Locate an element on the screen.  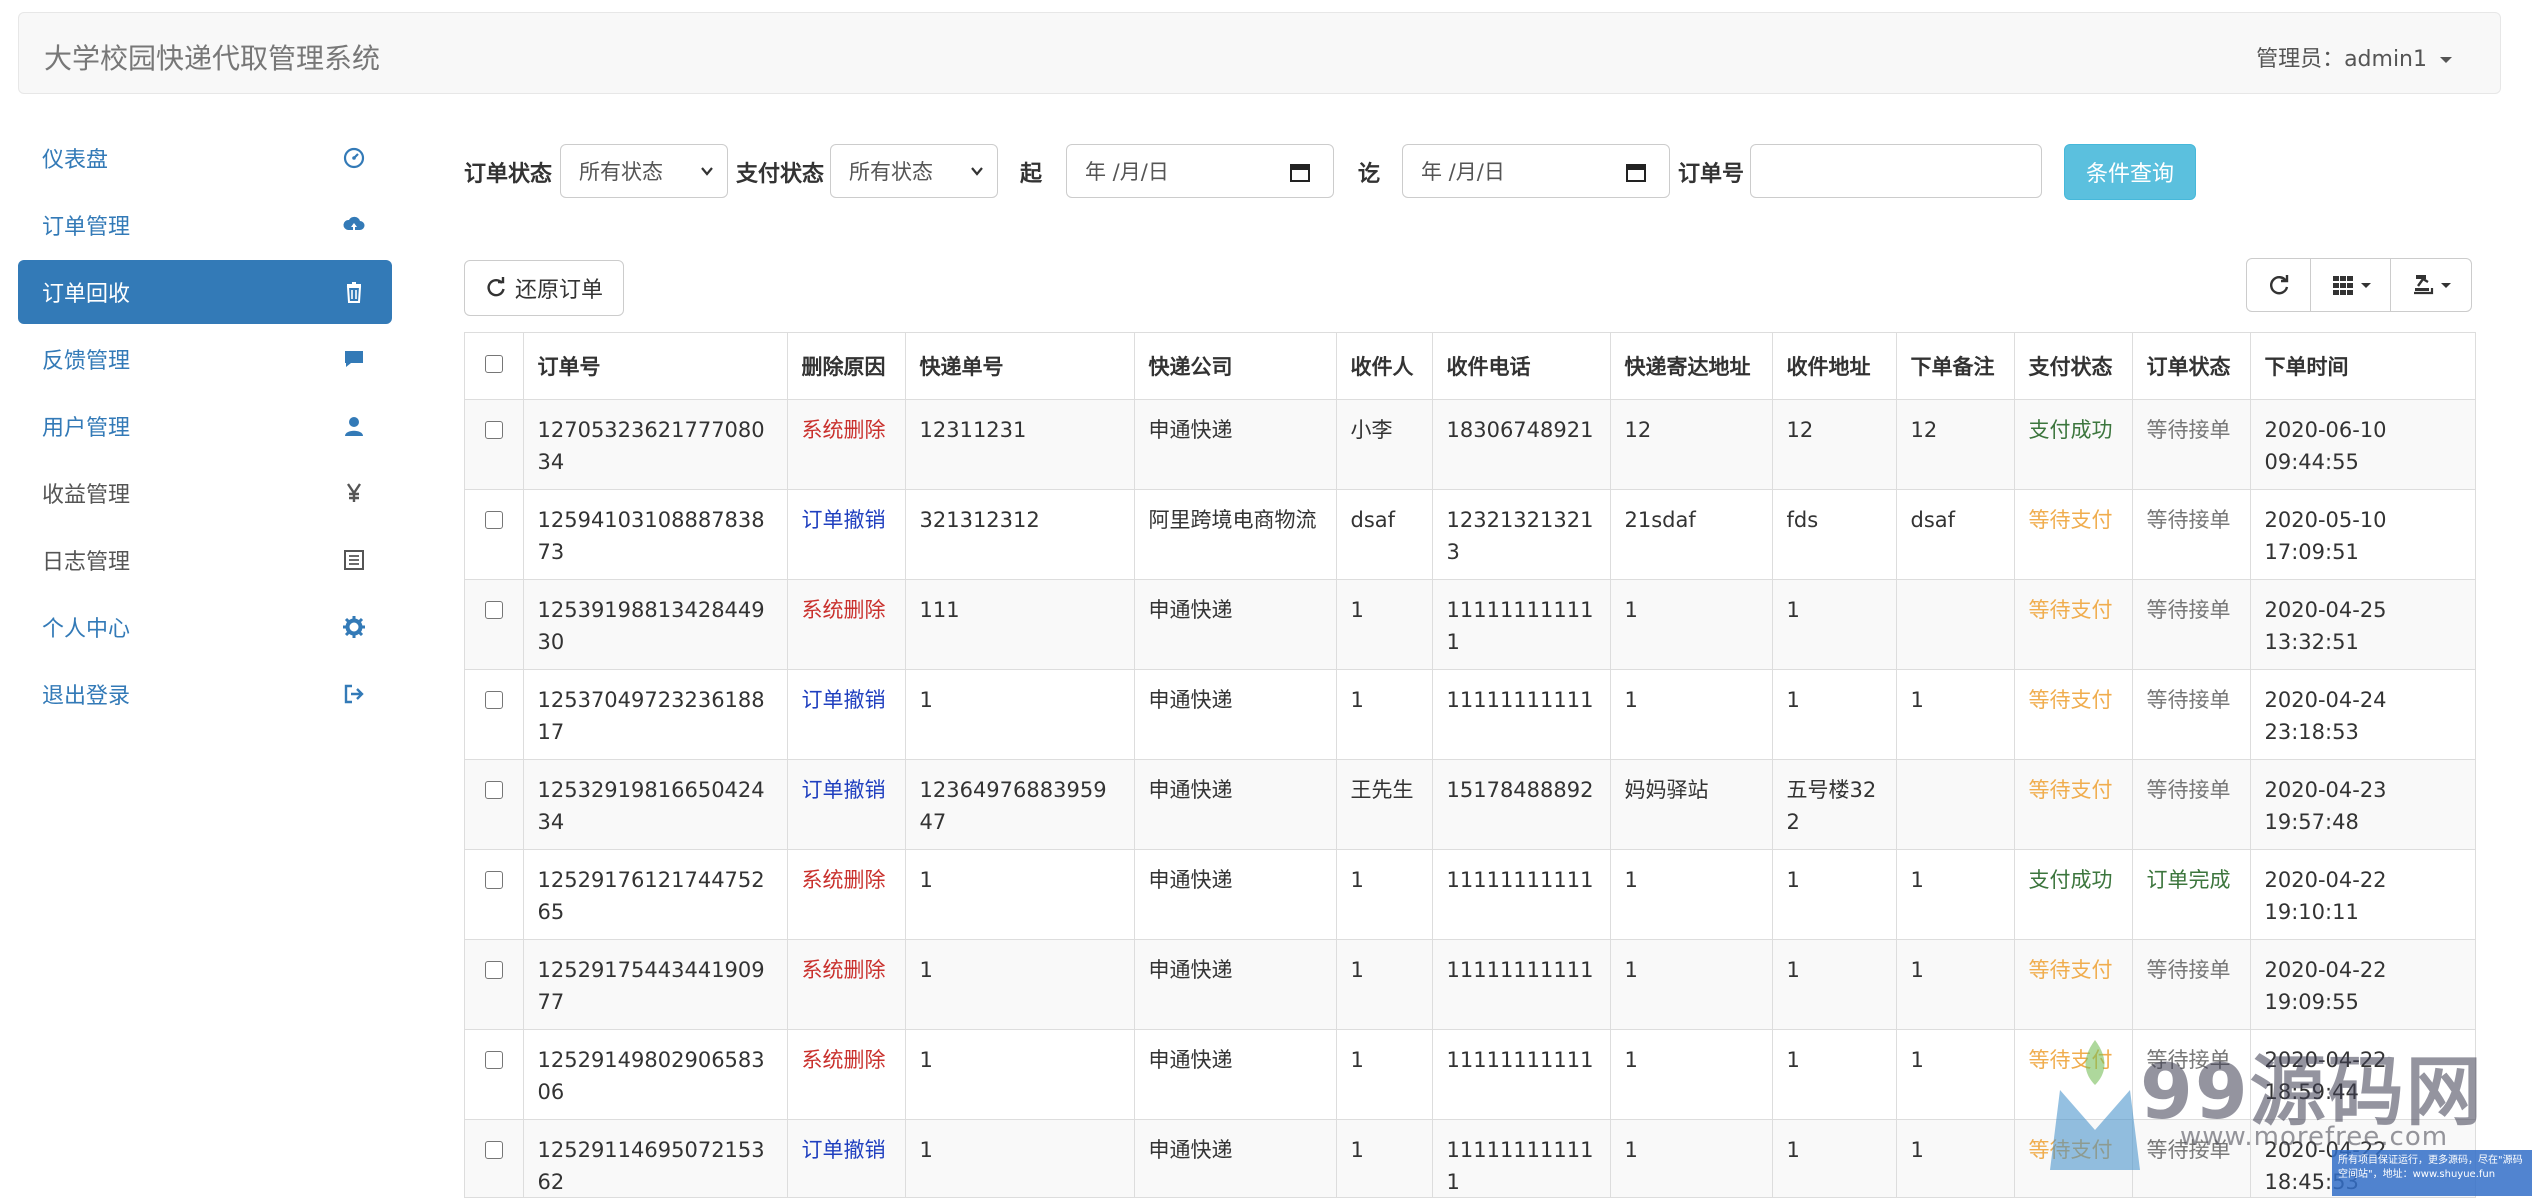
chevron-down-icon is located at coordinates (977, 171).